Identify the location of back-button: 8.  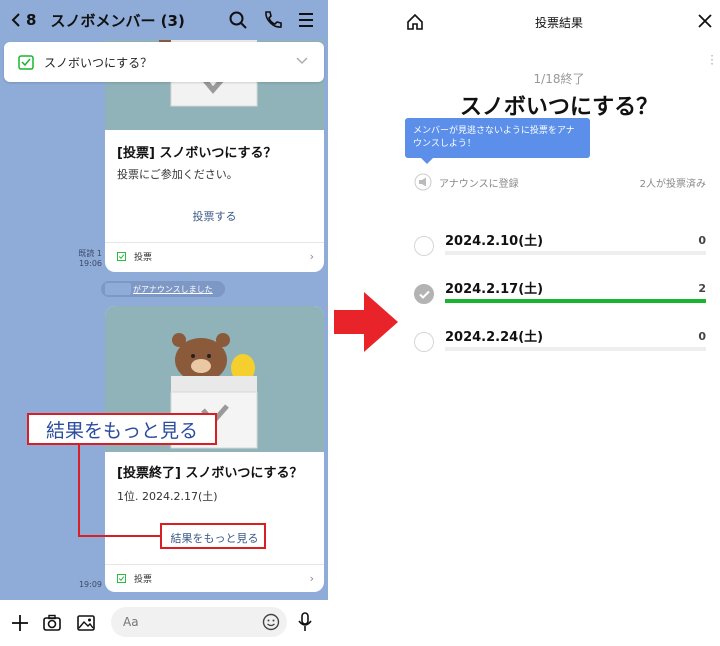
(23, 20).